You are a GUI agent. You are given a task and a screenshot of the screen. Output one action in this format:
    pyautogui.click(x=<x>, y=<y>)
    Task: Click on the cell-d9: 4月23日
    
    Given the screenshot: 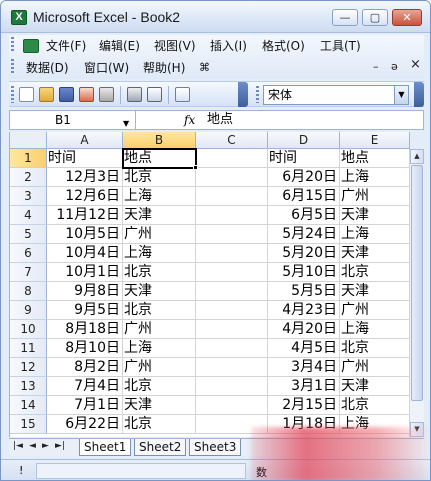 What is the action you would take?
    pyautogui.click(x=304, y=310)
    